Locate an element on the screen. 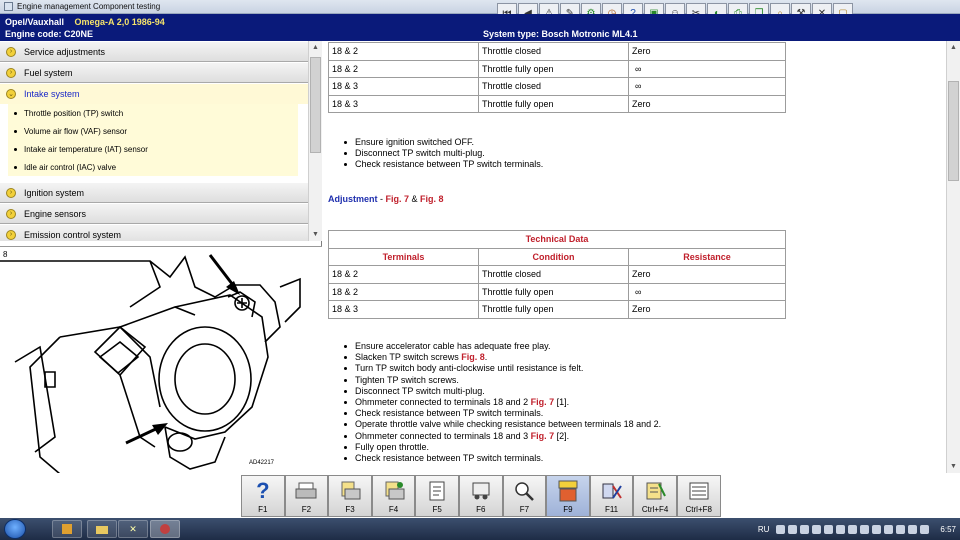 This screenshot has width=960, height=540. table-cell: Zero is located at coordinates (707, 103).